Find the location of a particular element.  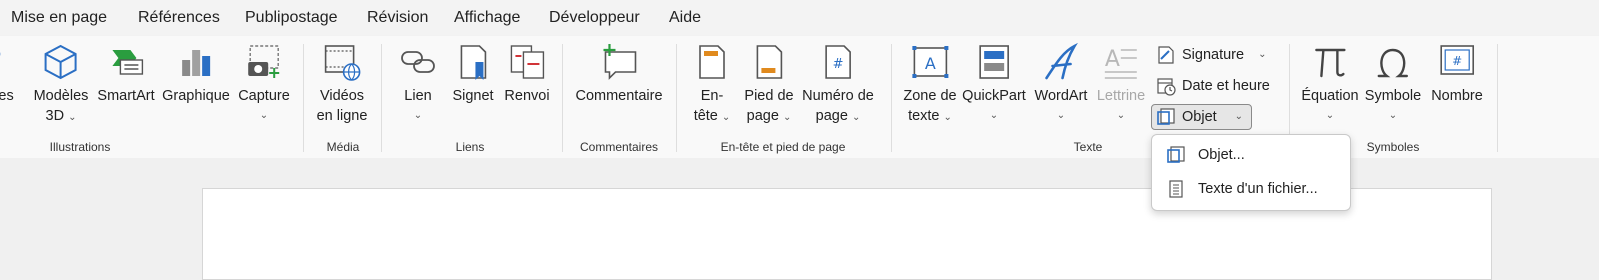

icones-label: ones is located at coordinates (7, 96).